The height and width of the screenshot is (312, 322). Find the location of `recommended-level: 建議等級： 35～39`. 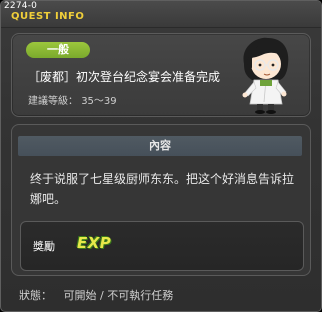

recommended-level: 建議等級： 35～39 is located at coordinates (72, 99).